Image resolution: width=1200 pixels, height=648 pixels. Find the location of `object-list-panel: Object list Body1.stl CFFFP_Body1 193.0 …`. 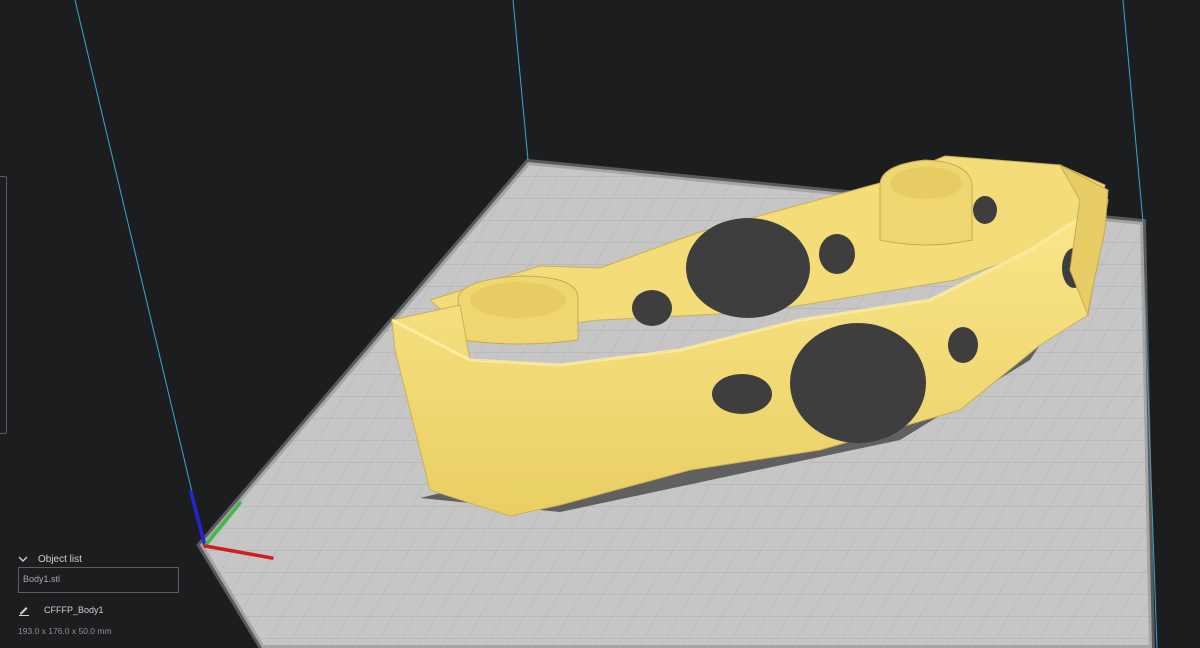

object-list-panel: Object list Body1.stl CFFFP_Body1 193.0 … is located at coordinates (106, 598).